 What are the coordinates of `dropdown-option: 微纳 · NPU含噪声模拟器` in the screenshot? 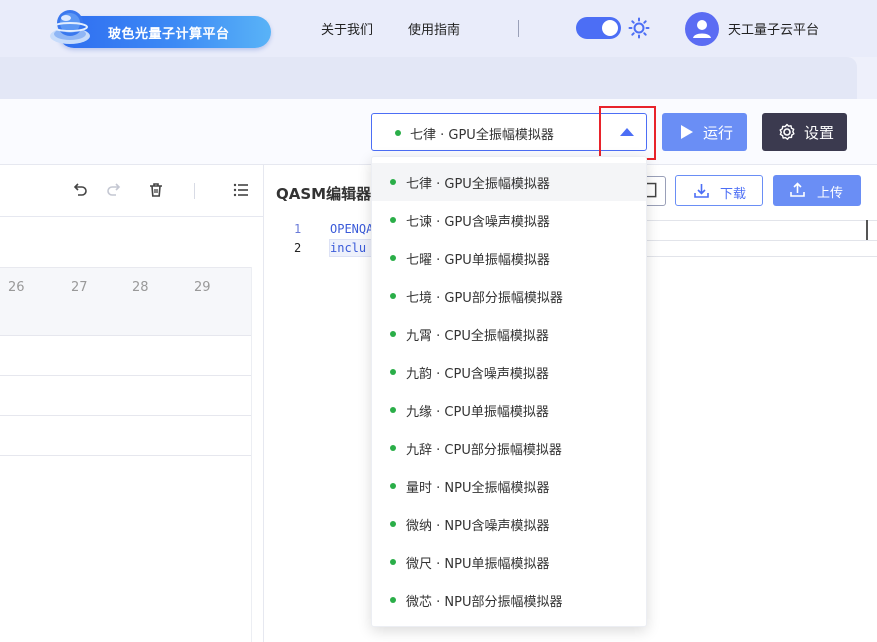 It's located at (509, 524).